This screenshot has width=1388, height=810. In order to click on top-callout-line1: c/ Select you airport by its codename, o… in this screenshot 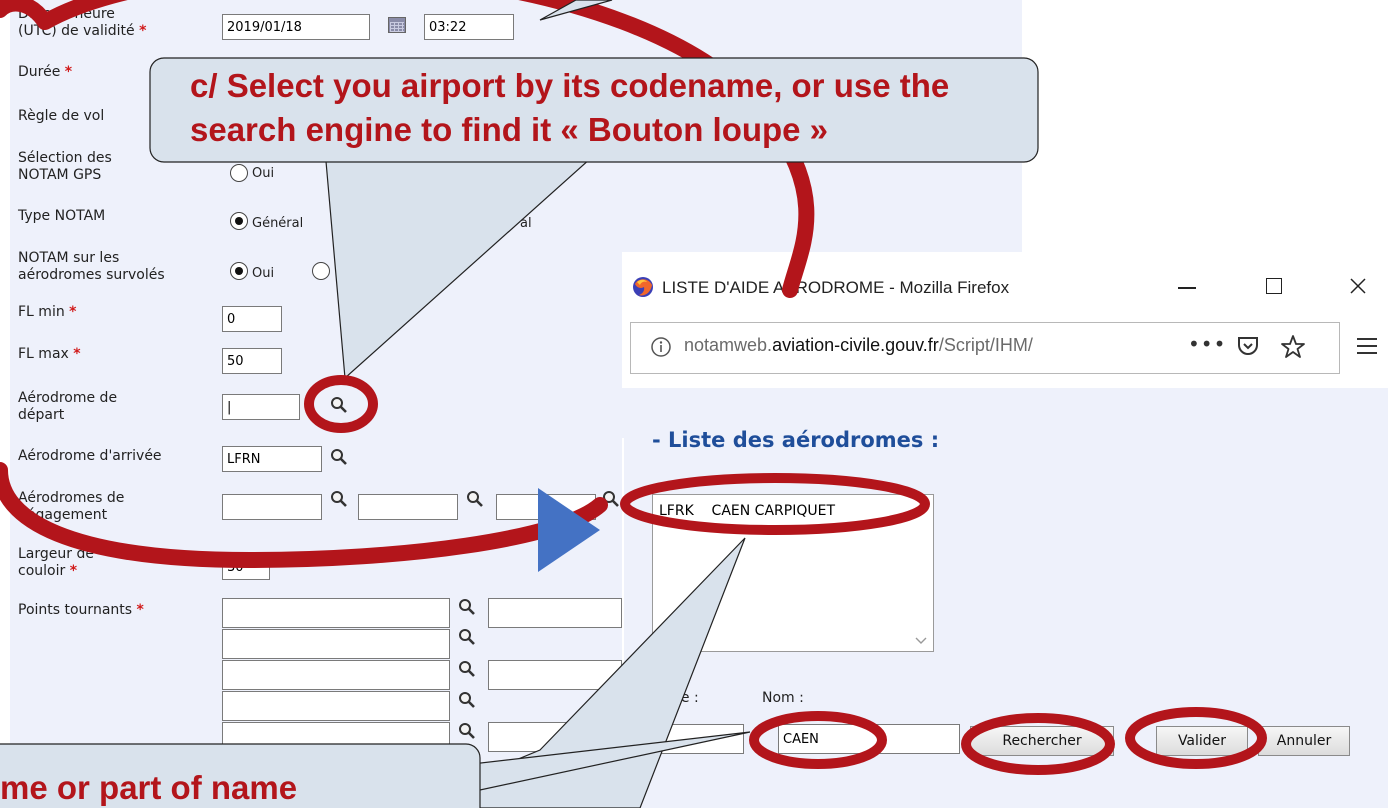, I will do `click(570, 85)`.